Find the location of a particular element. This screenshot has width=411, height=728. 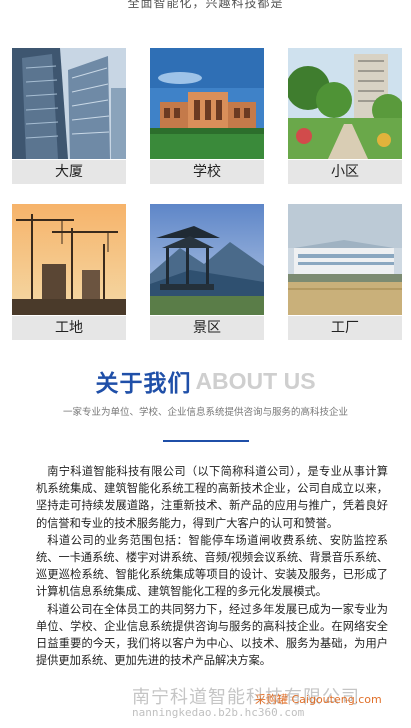

category-card-construction: 工地 is located at coordinates (69, 272).